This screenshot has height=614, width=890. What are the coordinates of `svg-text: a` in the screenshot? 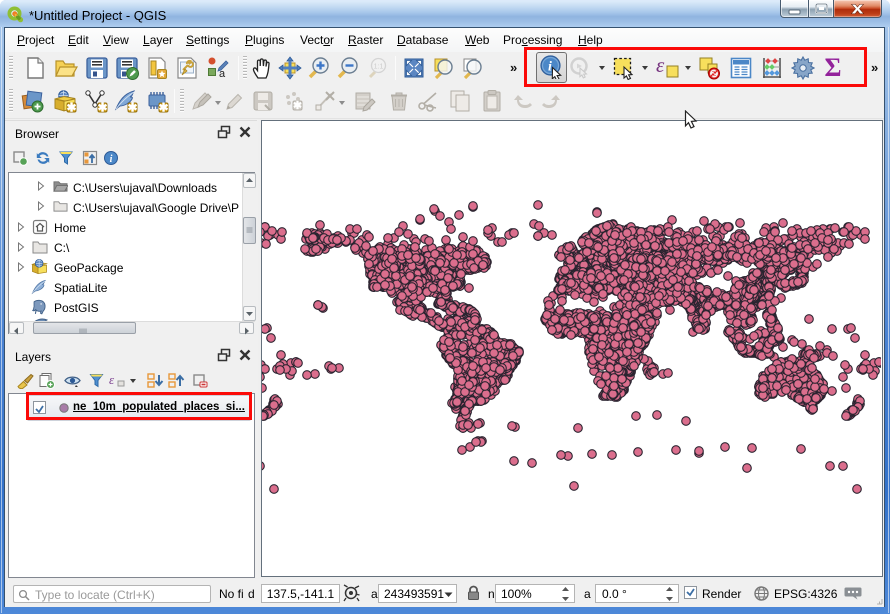 It's located at (222, 74).